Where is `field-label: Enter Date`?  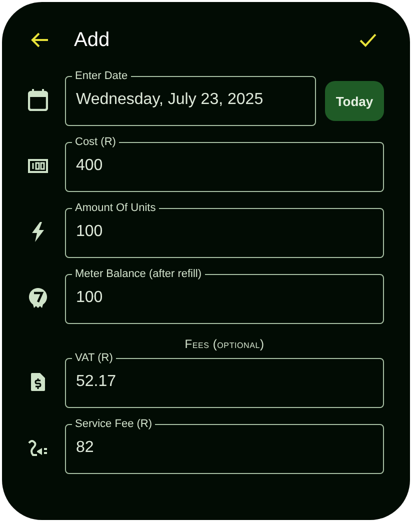
field-label: Enter Date is located at coordinates (101, 76).